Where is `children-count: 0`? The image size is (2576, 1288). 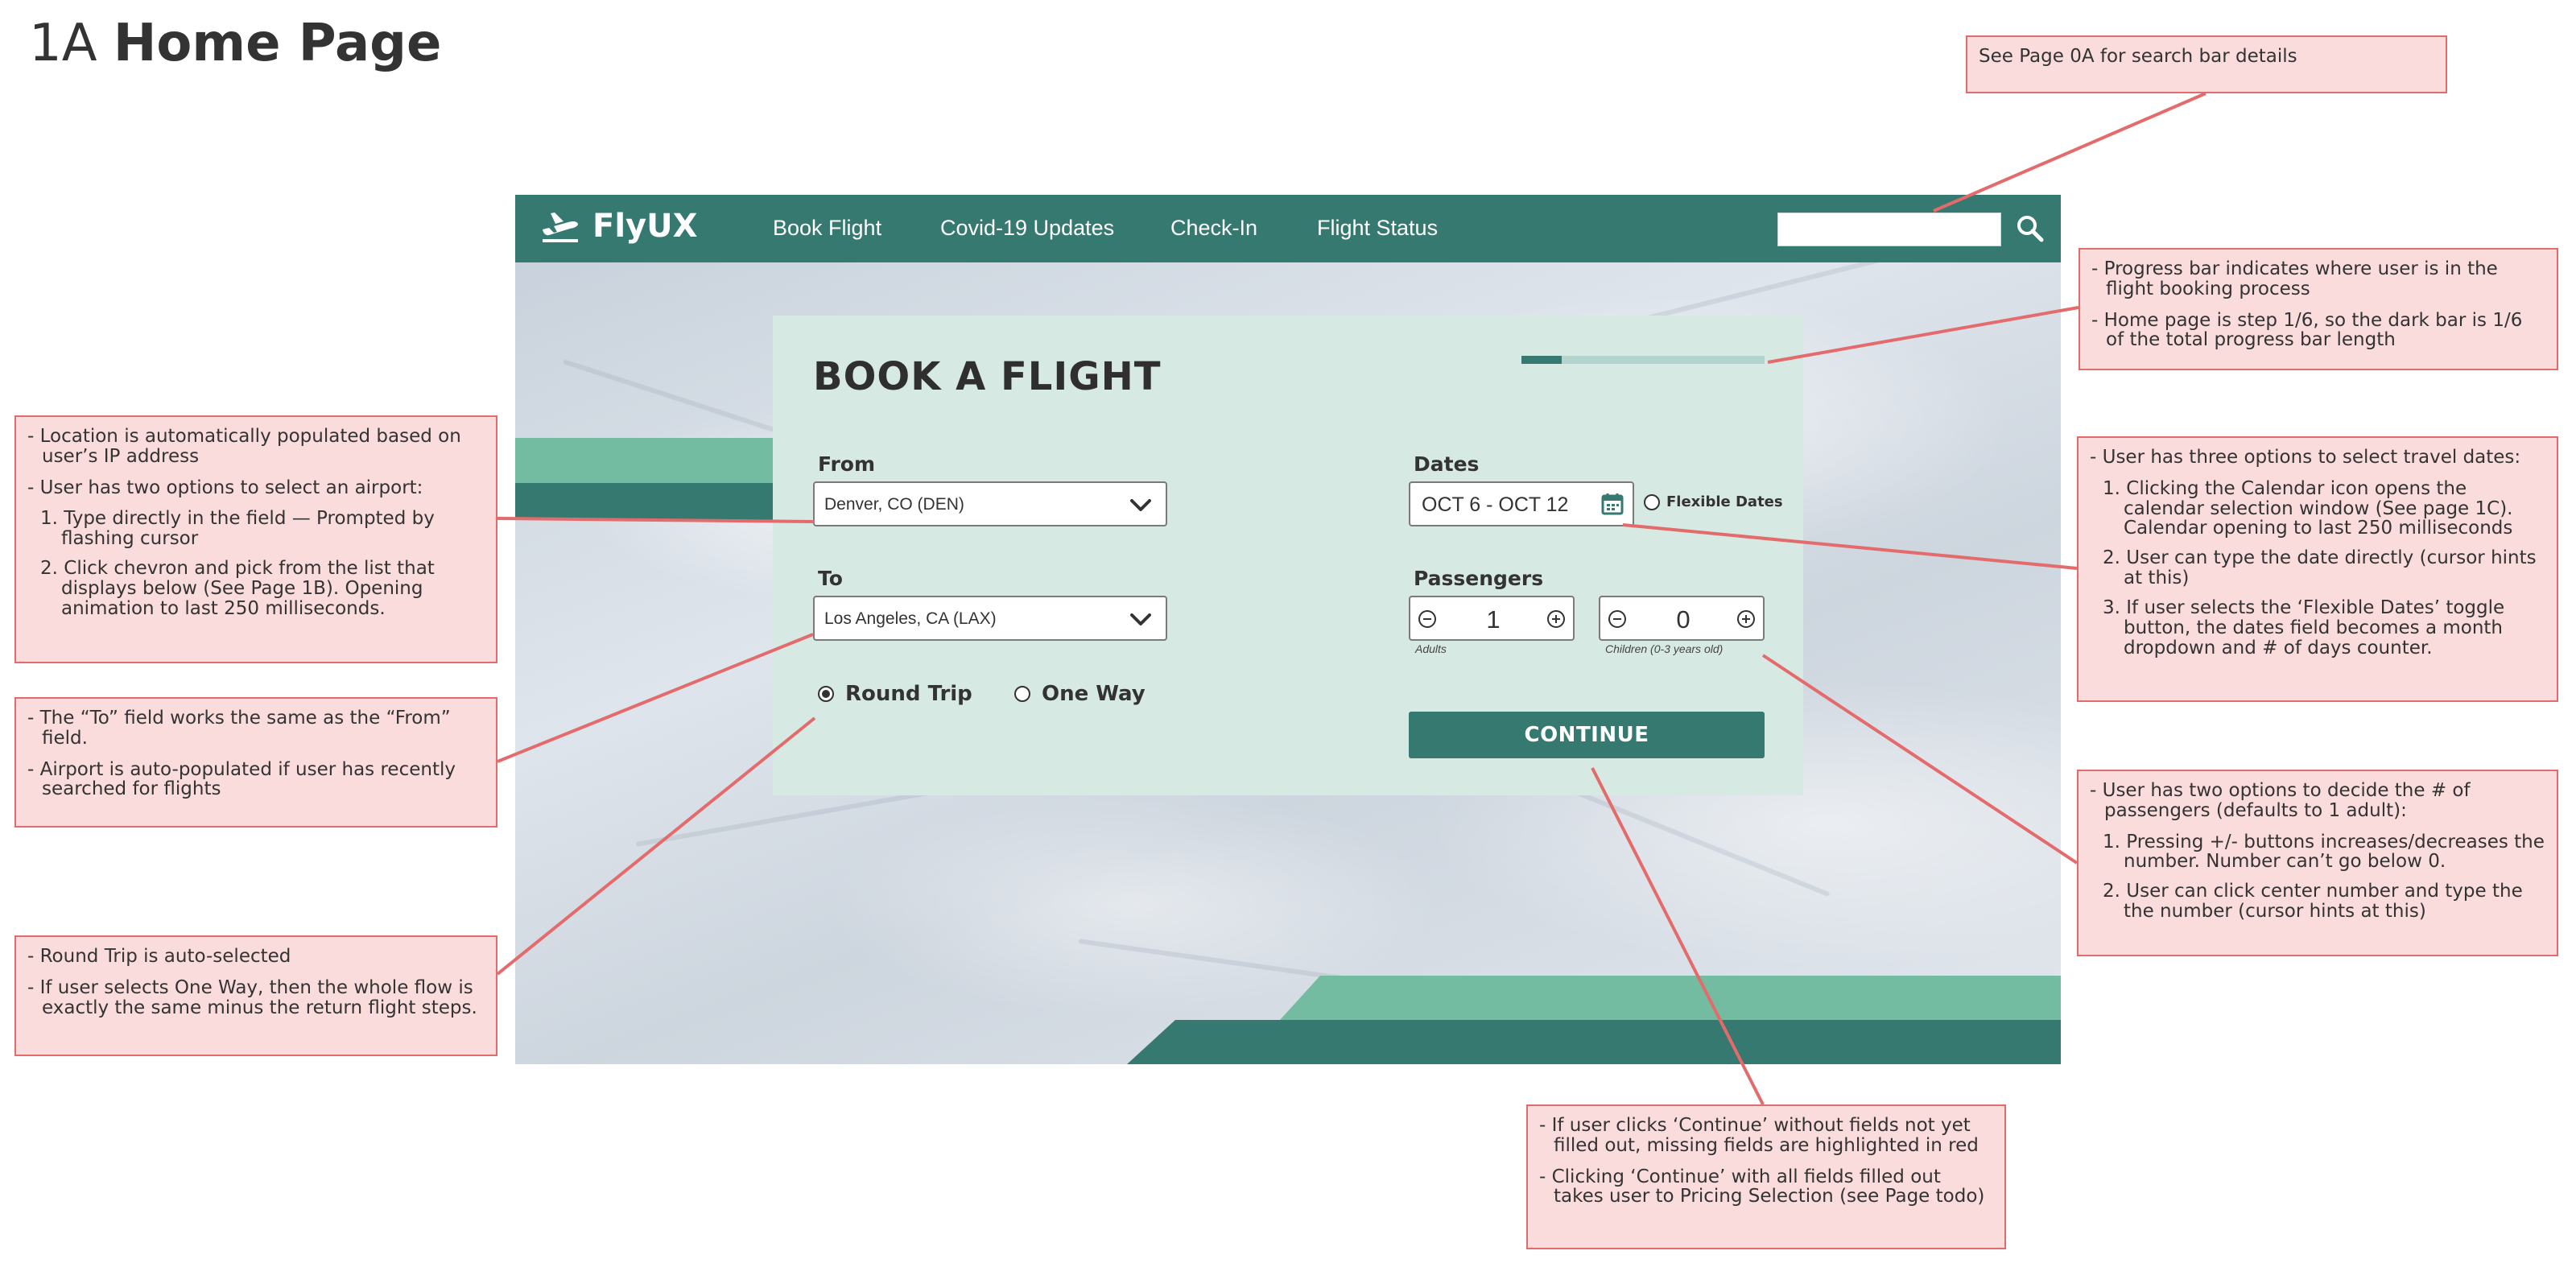
children-count: 0 is located at coordinates (1684, 619).